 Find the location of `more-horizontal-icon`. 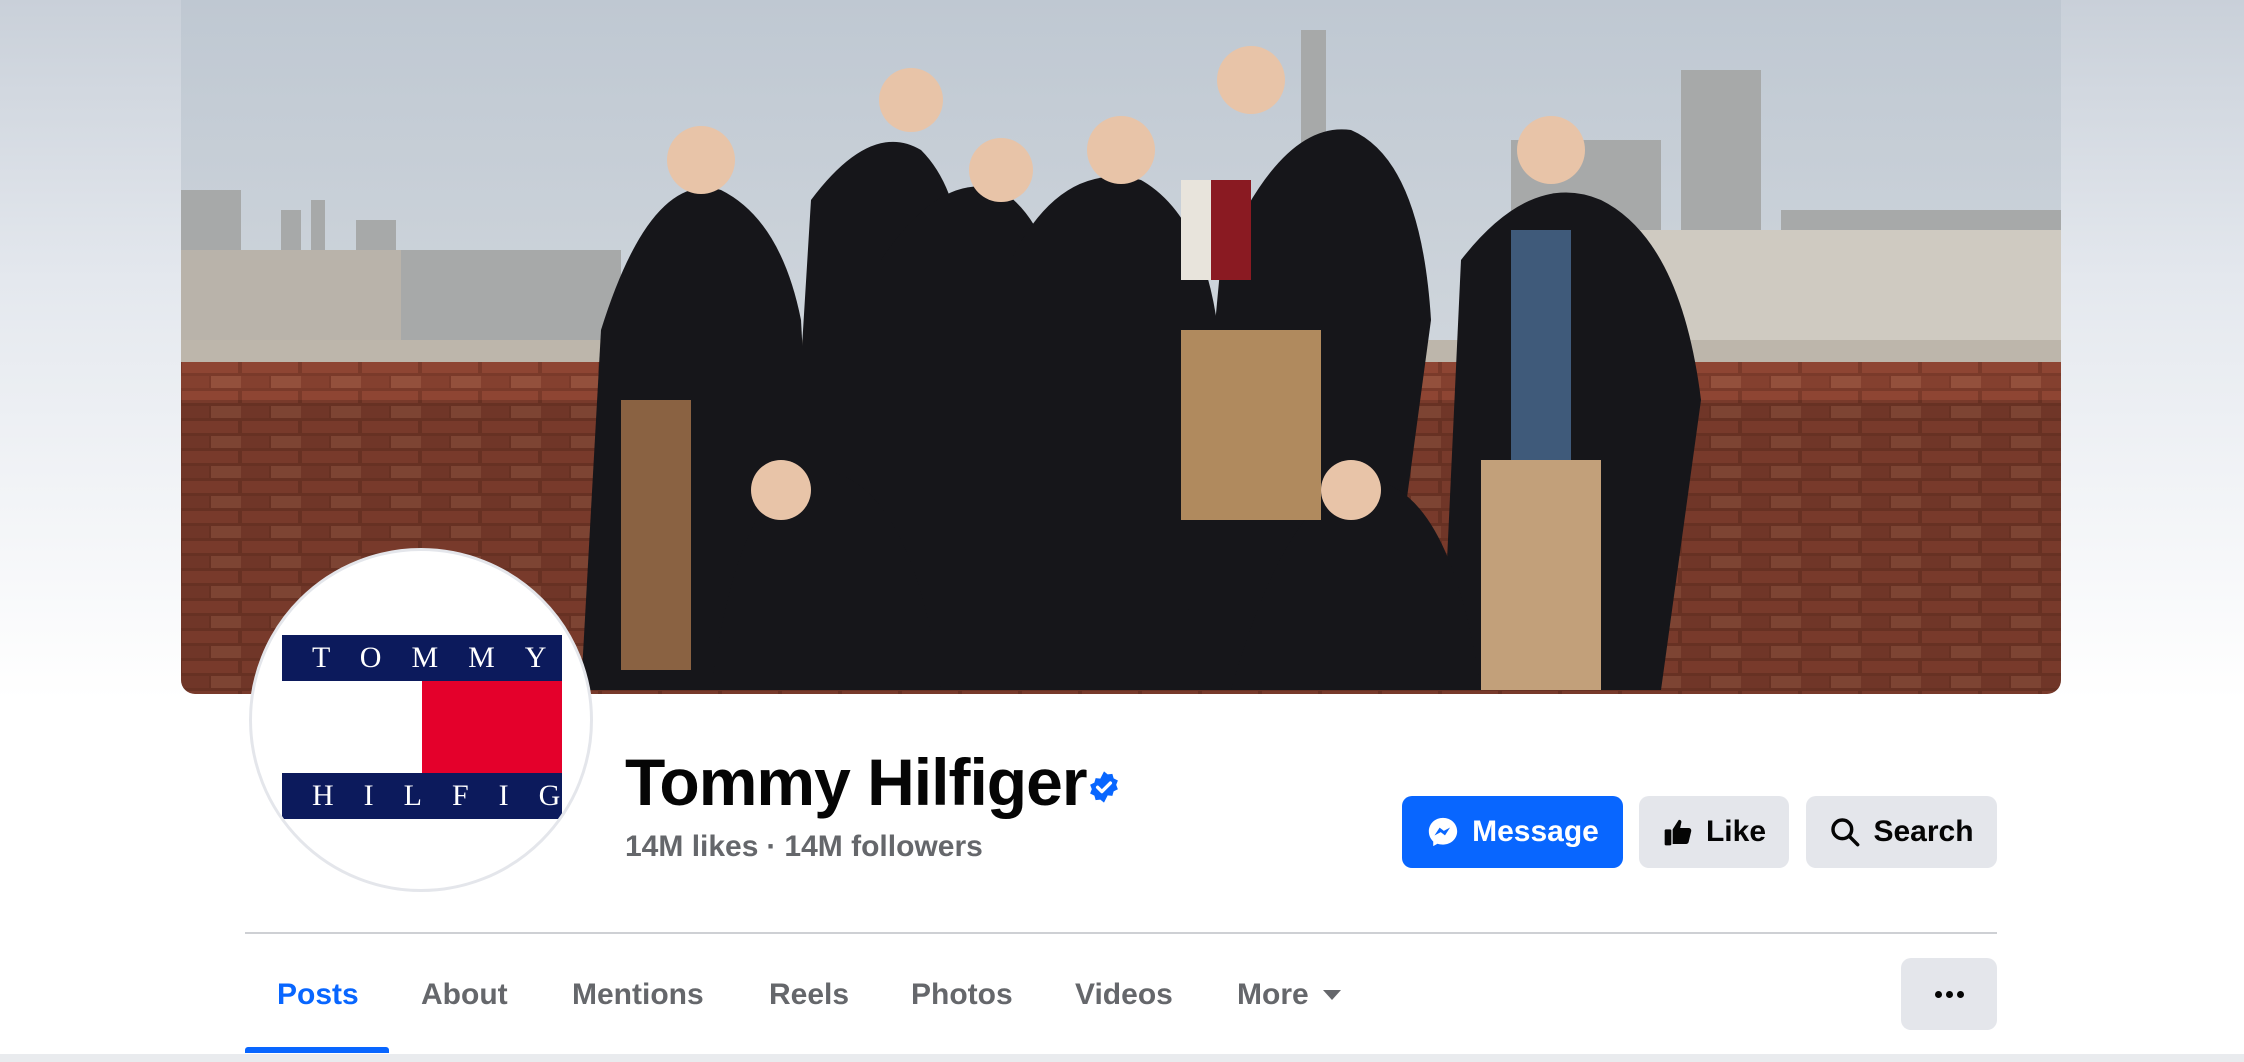

more-horizontal-icon is located at coordinates (1938, 994).